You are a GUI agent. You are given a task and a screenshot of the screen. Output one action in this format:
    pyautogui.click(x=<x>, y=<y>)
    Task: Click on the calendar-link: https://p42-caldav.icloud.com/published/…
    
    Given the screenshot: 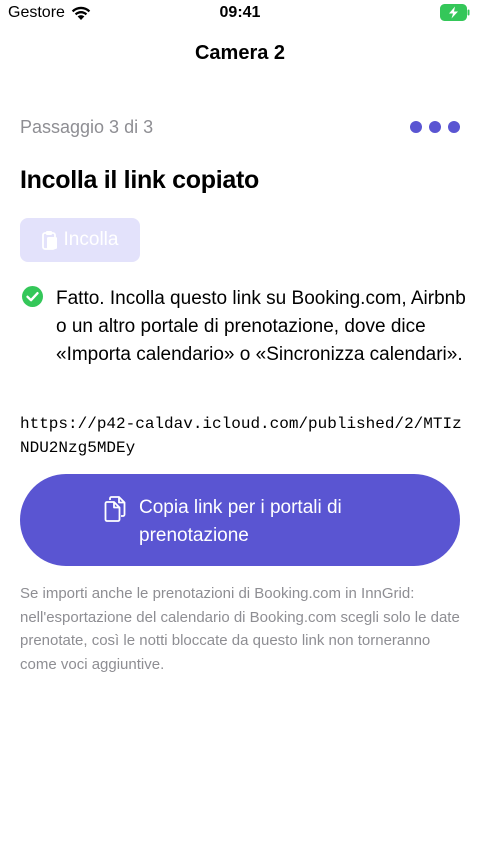 What is the action you would take?
    pyautogui.click(x=241, y=436)
    